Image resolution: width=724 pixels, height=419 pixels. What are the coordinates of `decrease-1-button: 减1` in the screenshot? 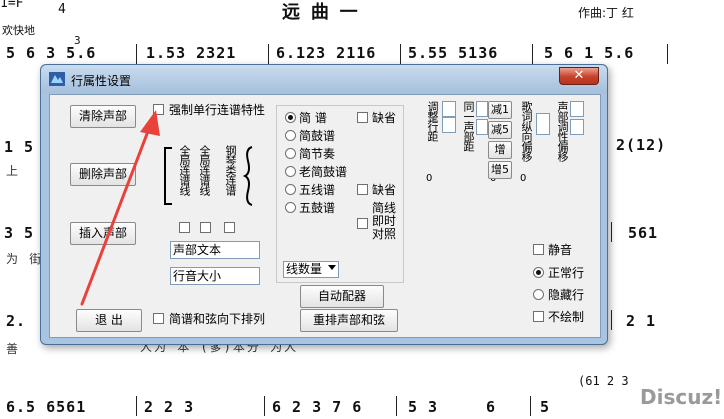 It's located at (500, 110).